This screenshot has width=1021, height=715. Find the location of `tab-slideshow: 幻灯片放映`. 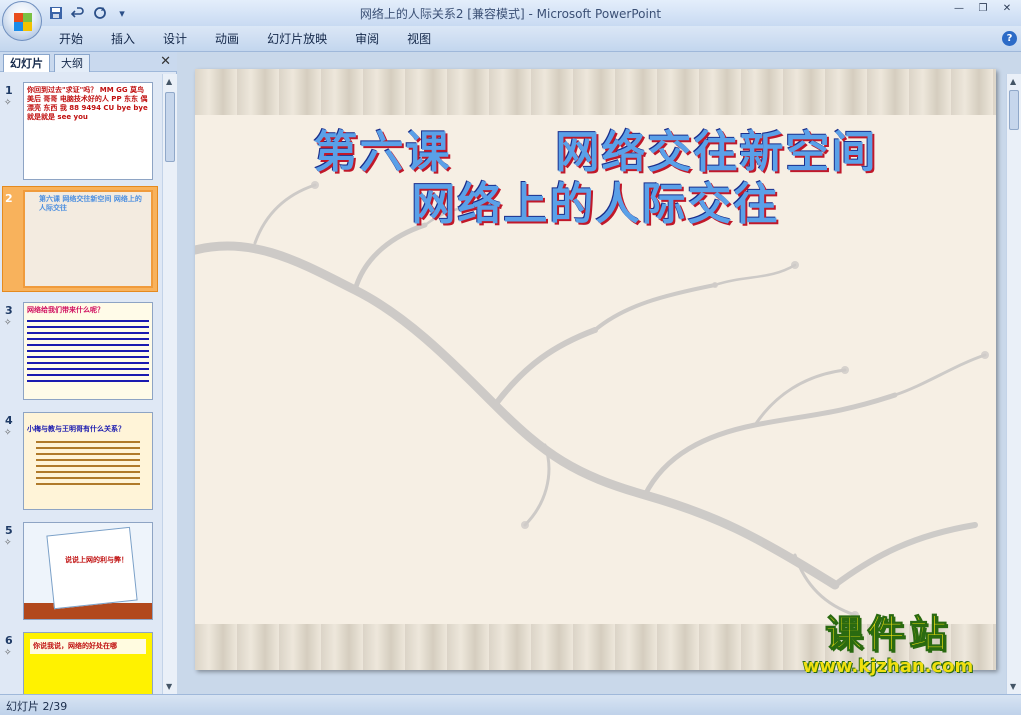

tab-slideshow: 幻灯片放映 is located at coordinates (297, 40).